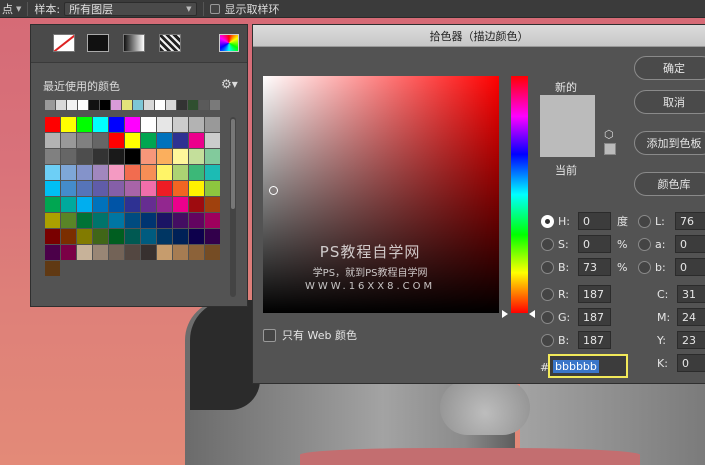 Image resolution: width=705 pixels, height=465 pixels. I want to click on input-c: 31, so click(691, 294).